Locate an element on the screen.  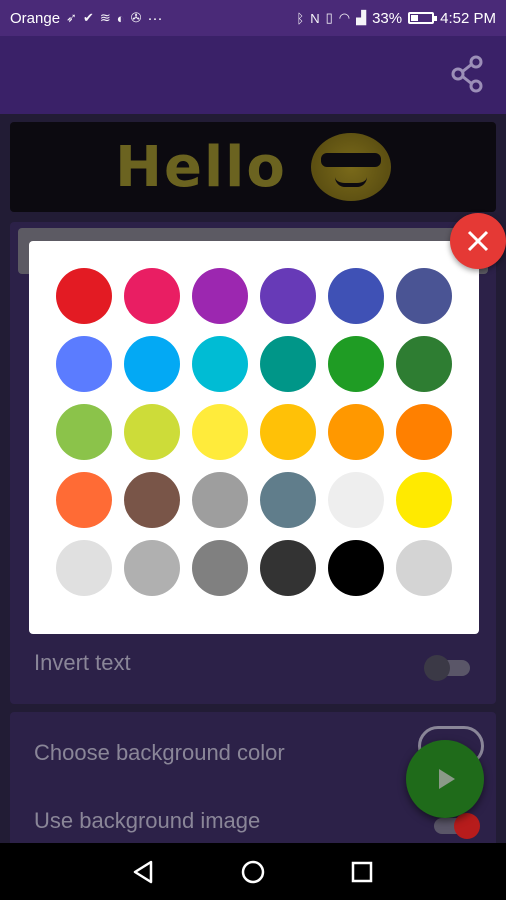
bluetooth-icon: ᛒ is located at coordinates (300, 18).